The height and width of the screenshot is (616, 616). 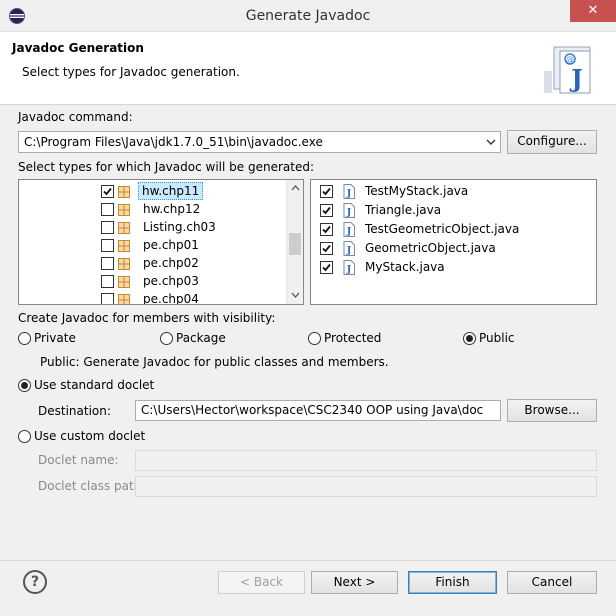 I want to click on package-name: pe.chp02, so click(x=171, y=263).